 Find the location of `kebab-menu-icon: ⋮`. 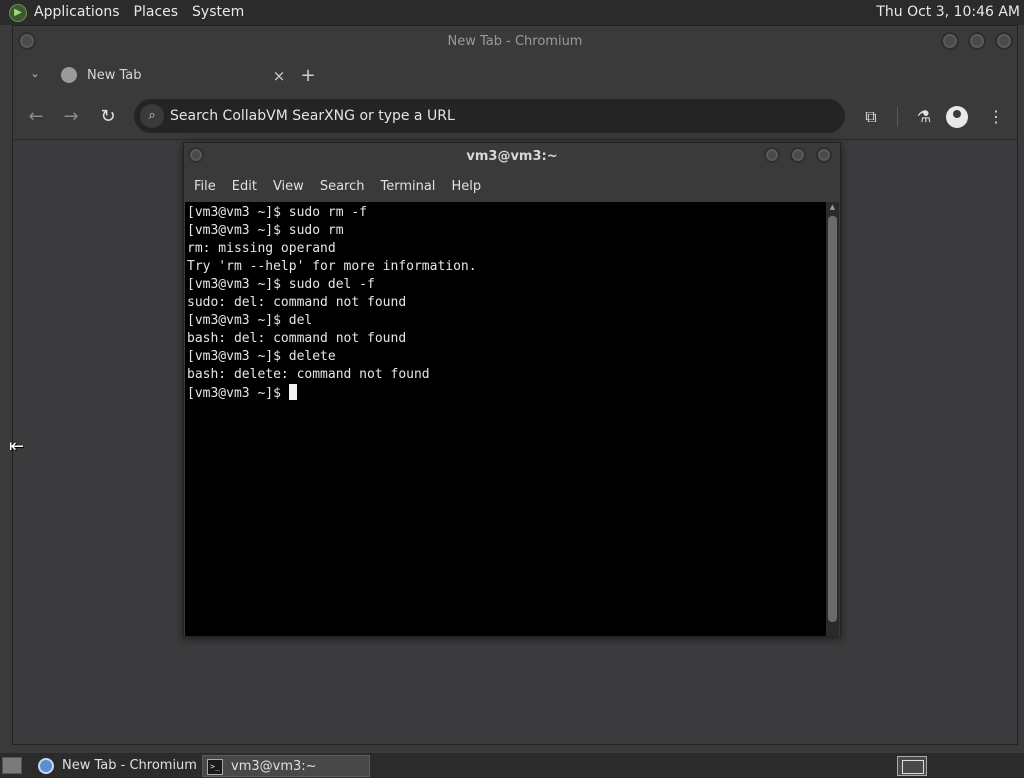

kebab-menu-icon: ⋮ is located at coordinates (996, 117).